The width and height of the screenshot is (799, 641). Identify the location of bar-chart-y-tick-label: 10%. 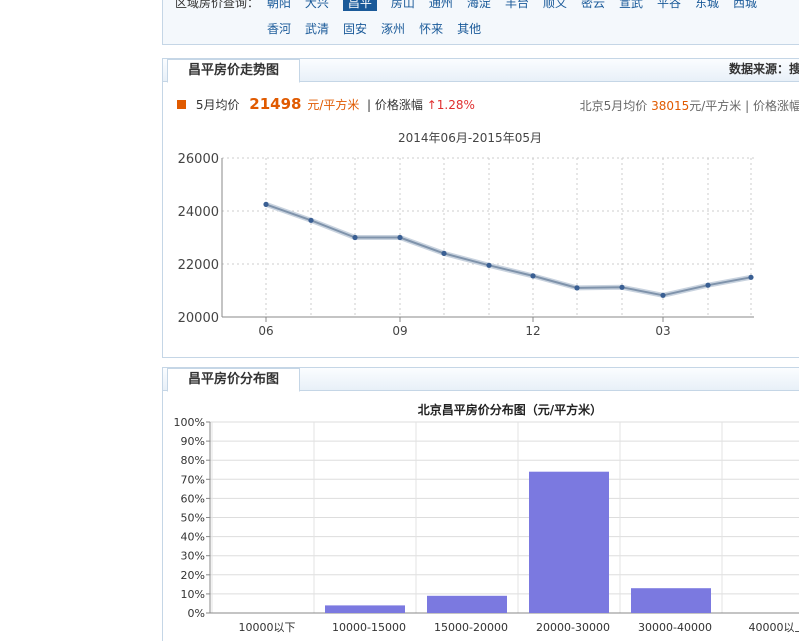
(193, 594).